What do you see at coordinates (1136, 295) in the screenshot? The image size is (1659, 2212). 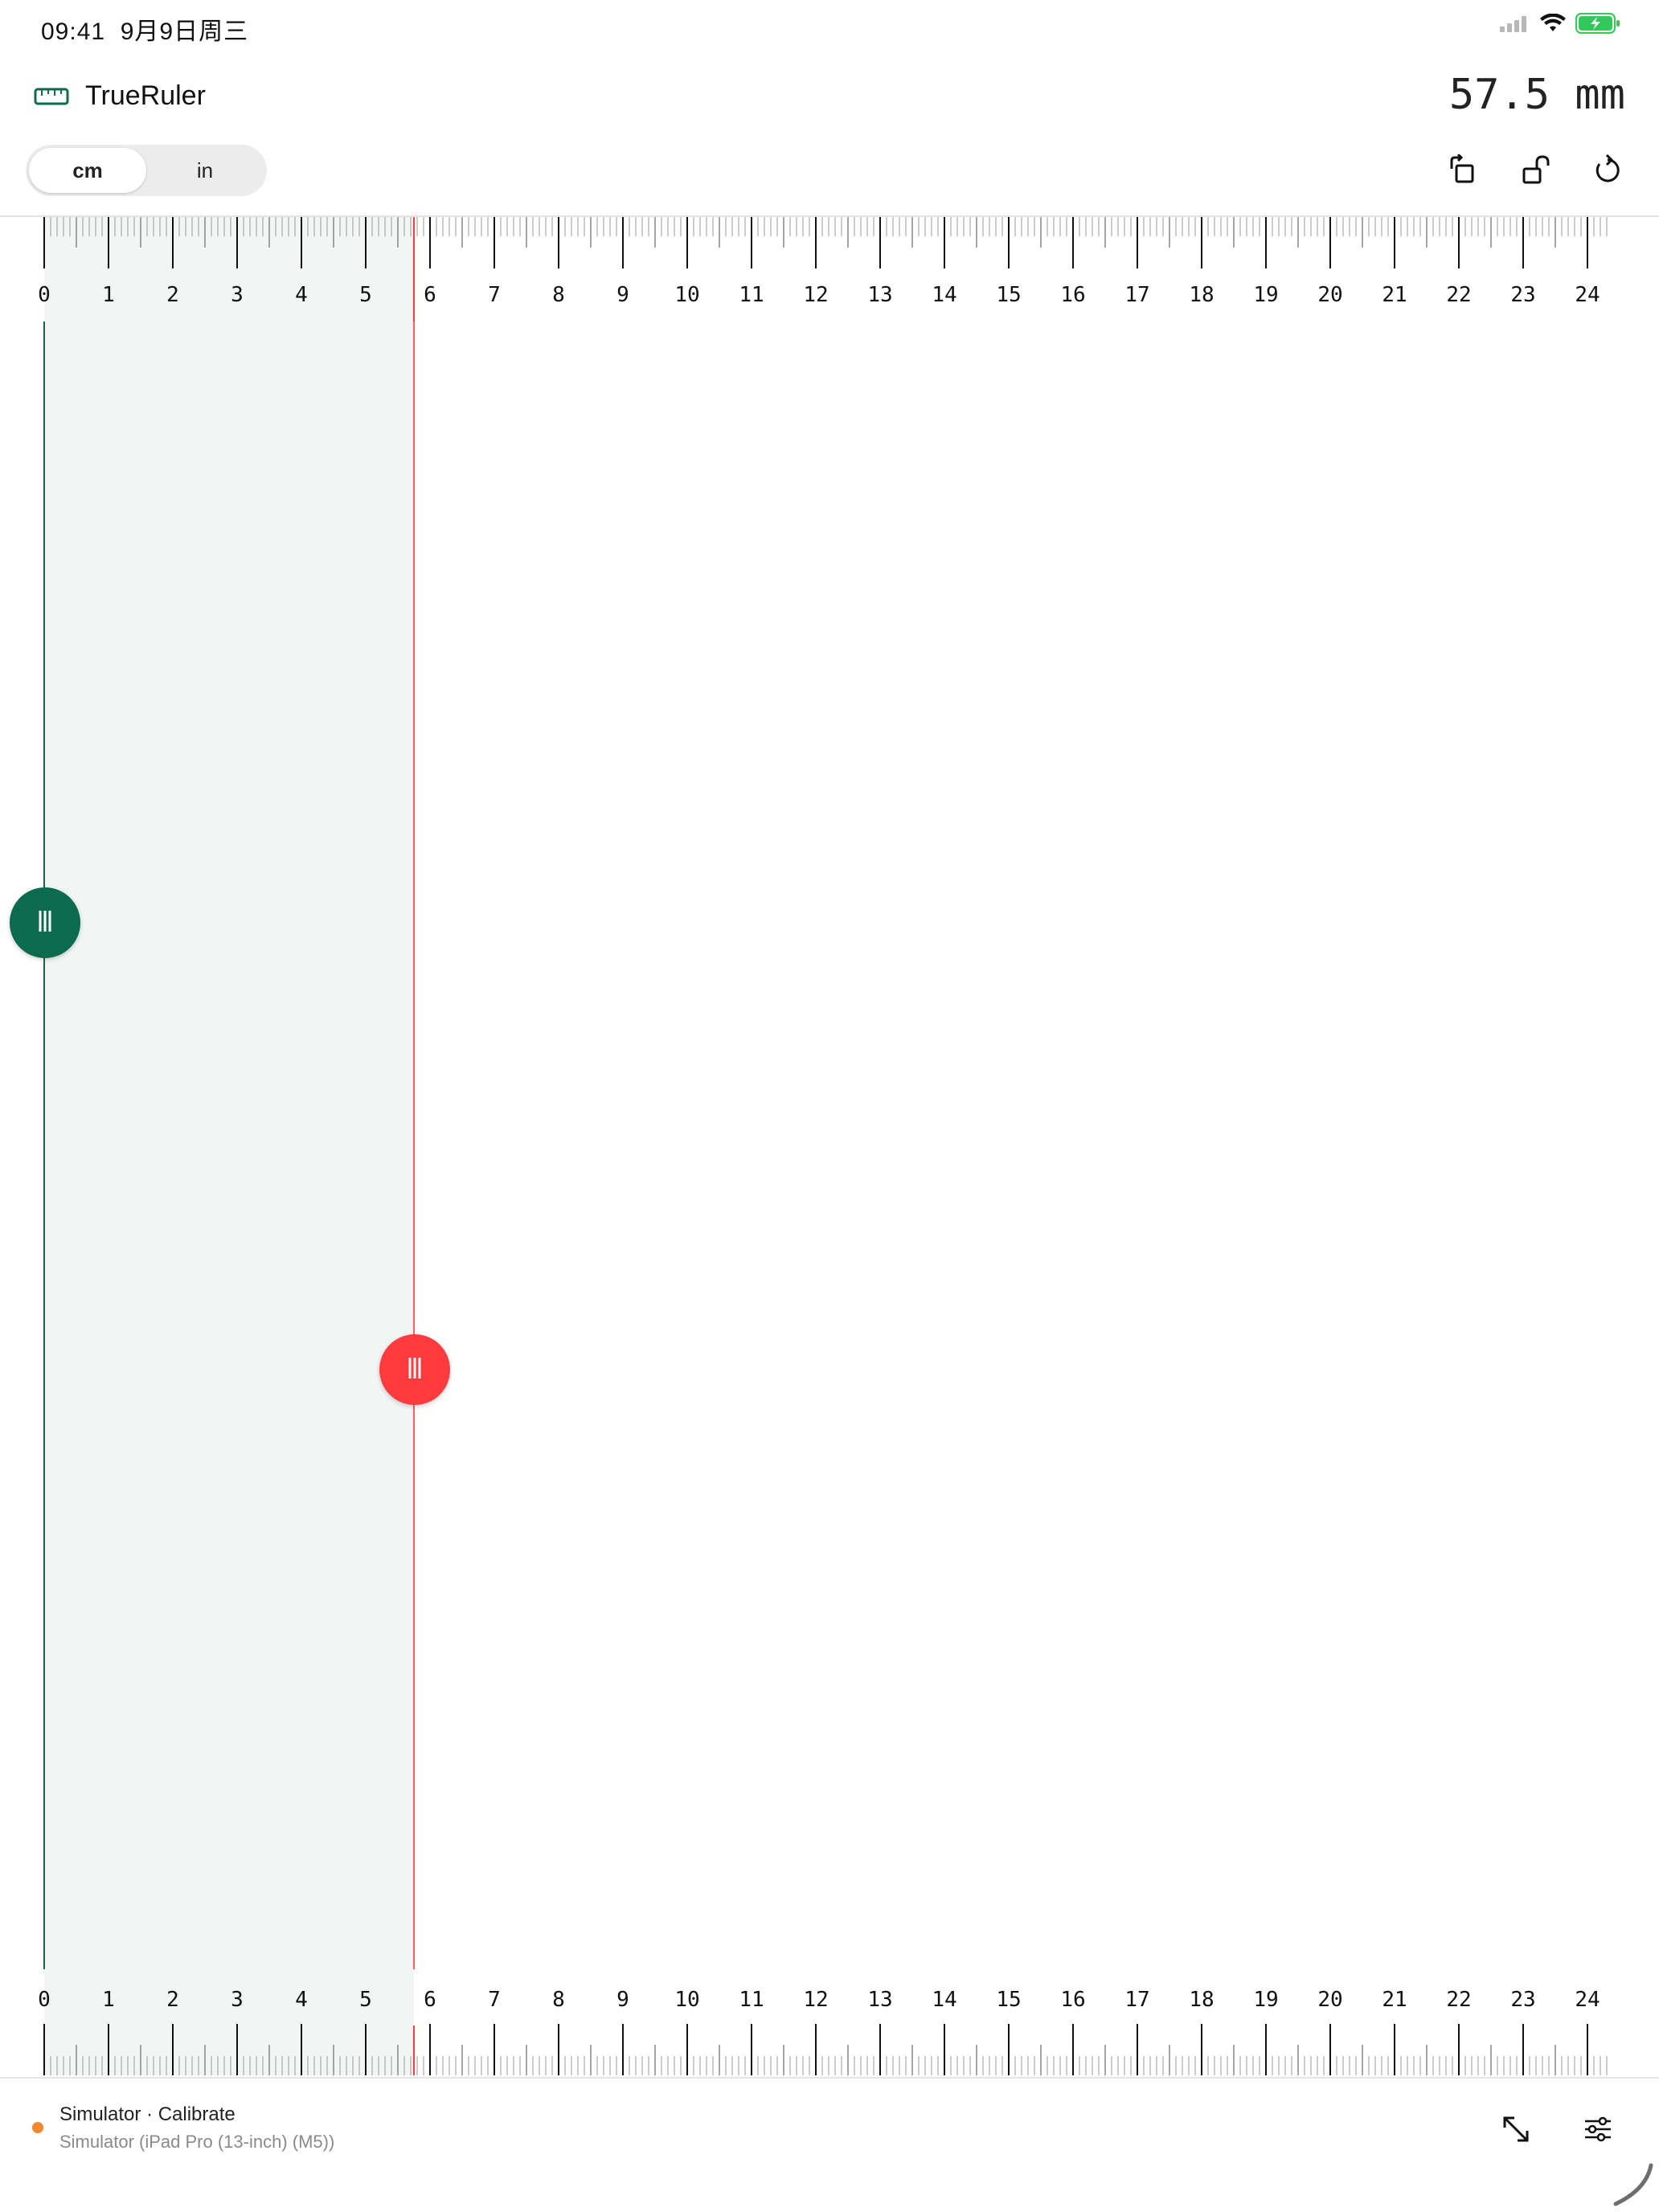 I see `ruler-label-top: 17` at bounding box center [1136, 295].